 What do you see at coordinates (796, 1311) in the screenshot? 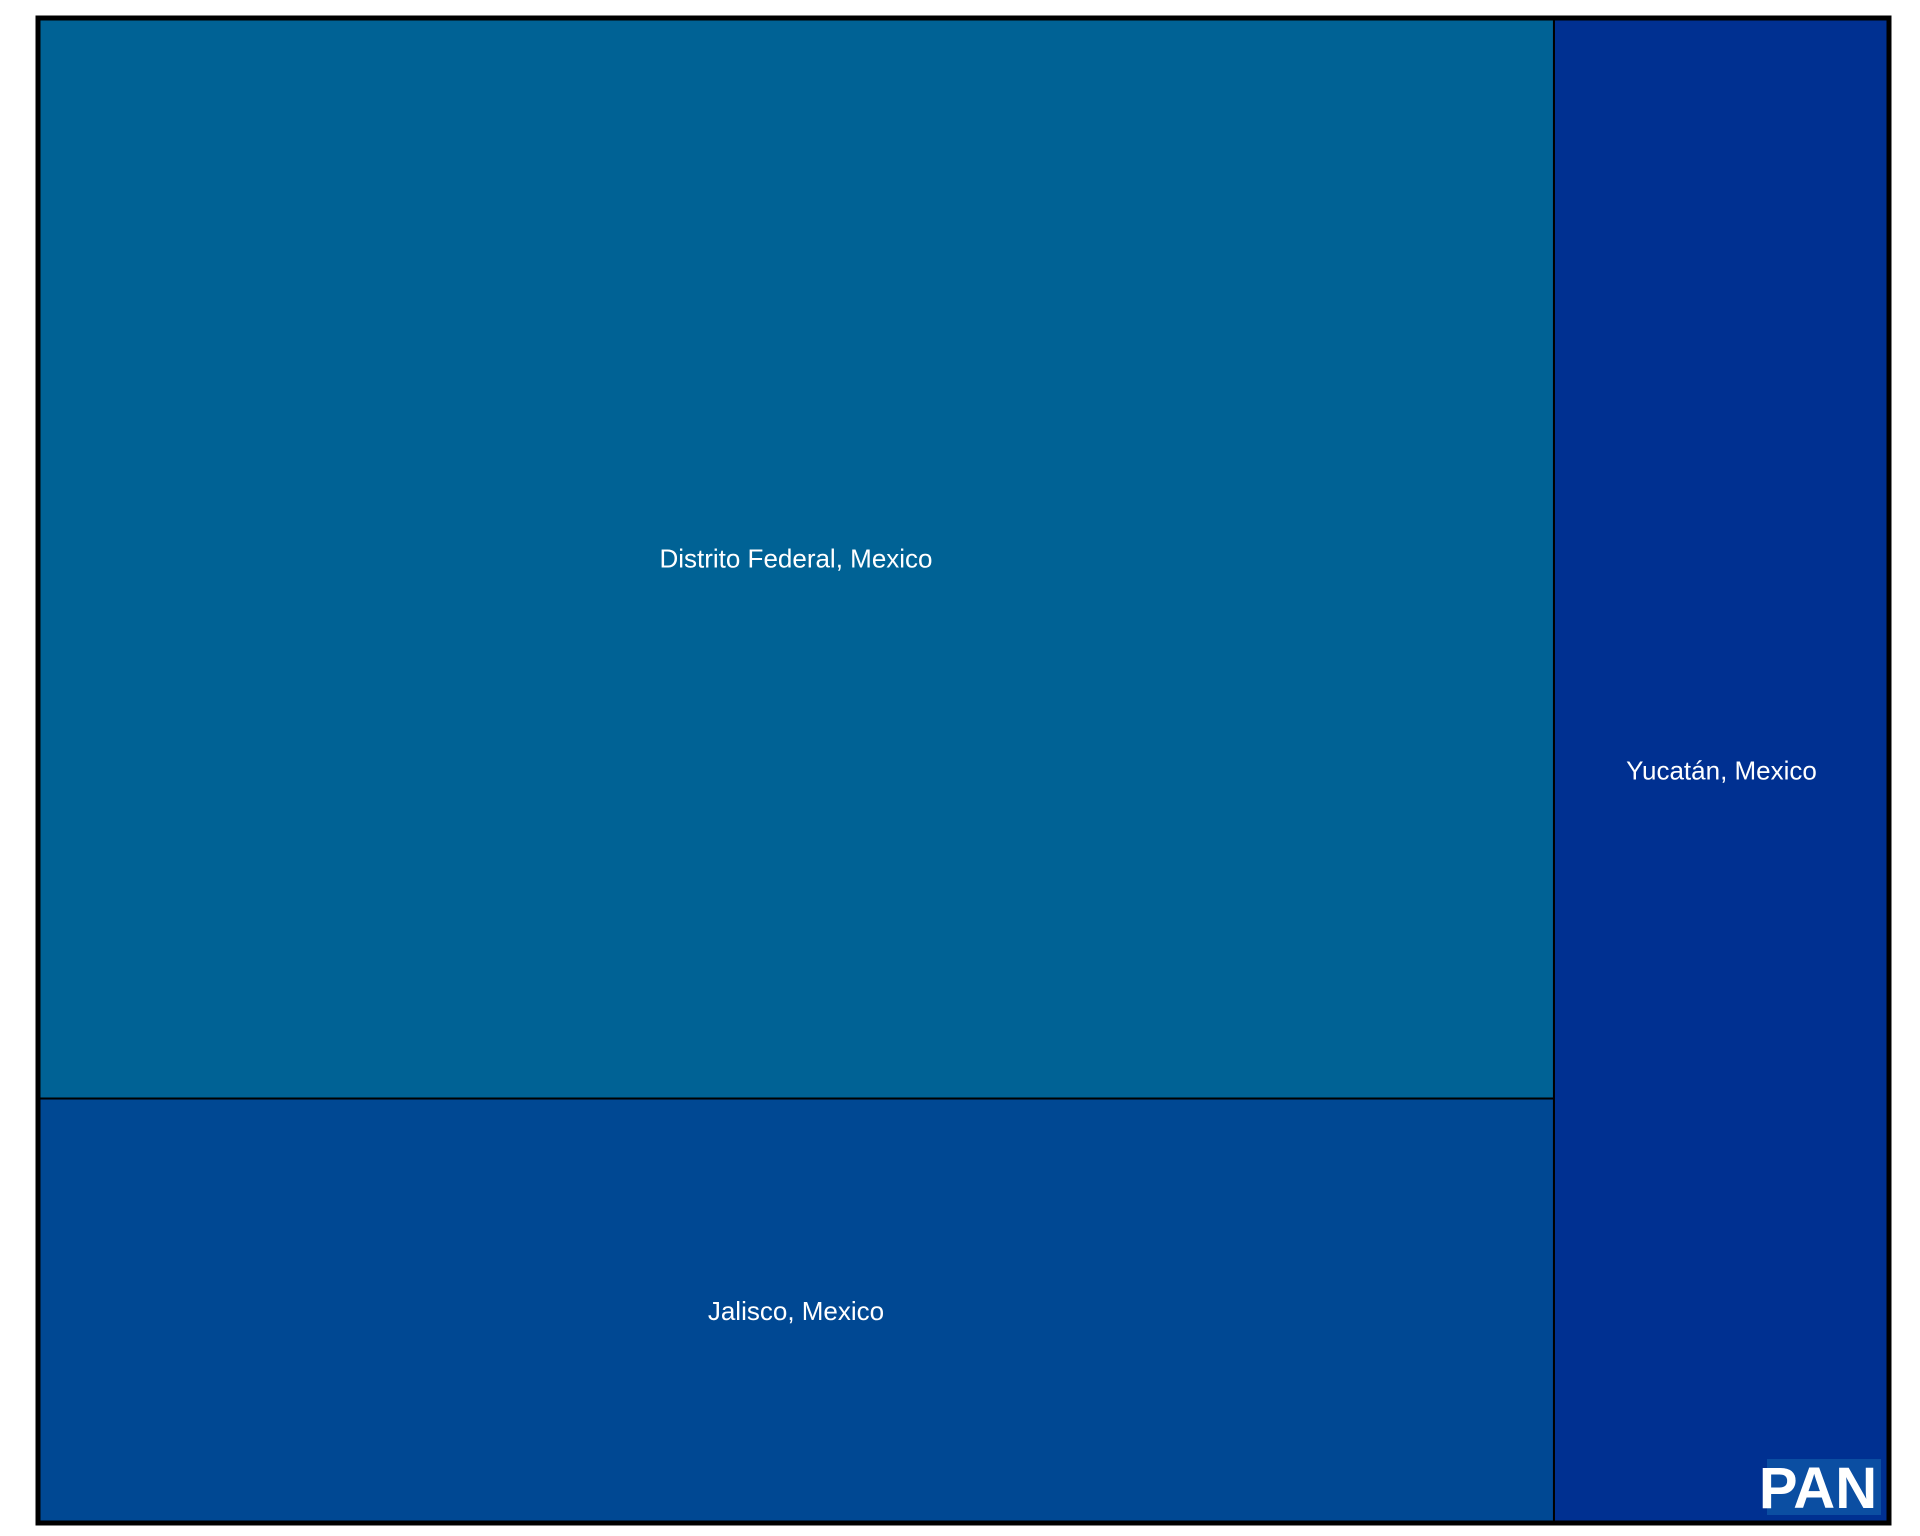
I see `treemap-label-jalisco-mexico: Jalisco, Mexico` at bounding box center [796, 1311].